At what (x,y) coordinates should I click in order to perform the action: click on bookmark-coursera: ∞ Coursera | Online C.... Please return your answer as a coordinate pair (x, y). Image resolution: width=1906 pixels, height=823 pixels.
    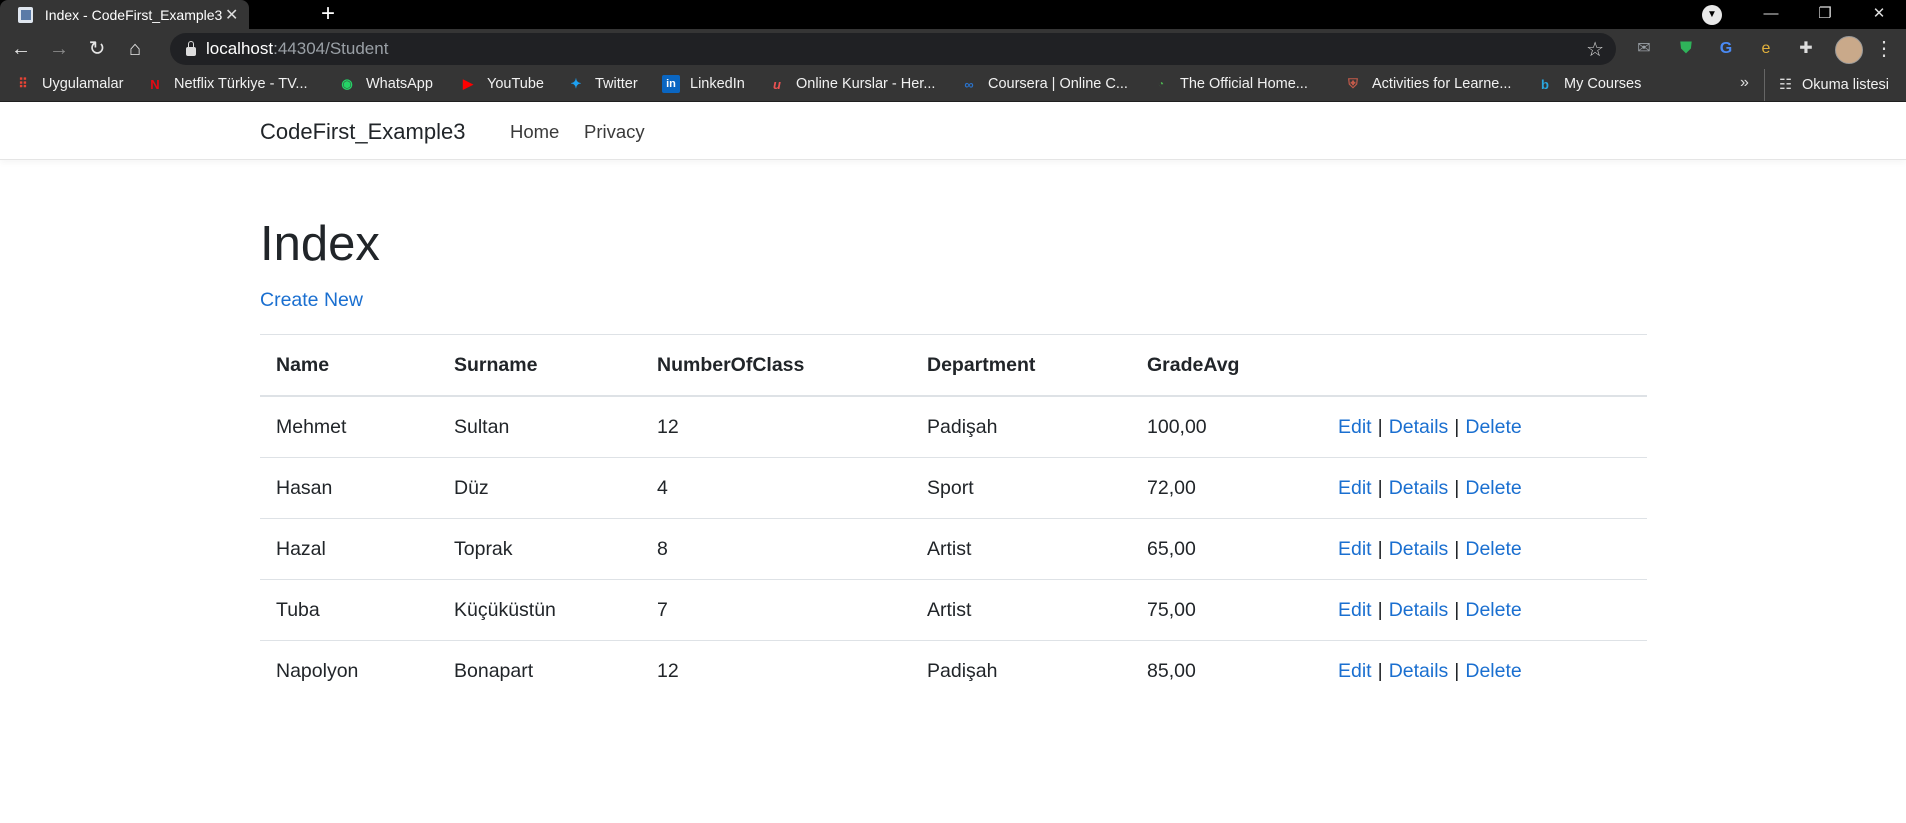
    Looking at the image, I should click on (1044, 84).